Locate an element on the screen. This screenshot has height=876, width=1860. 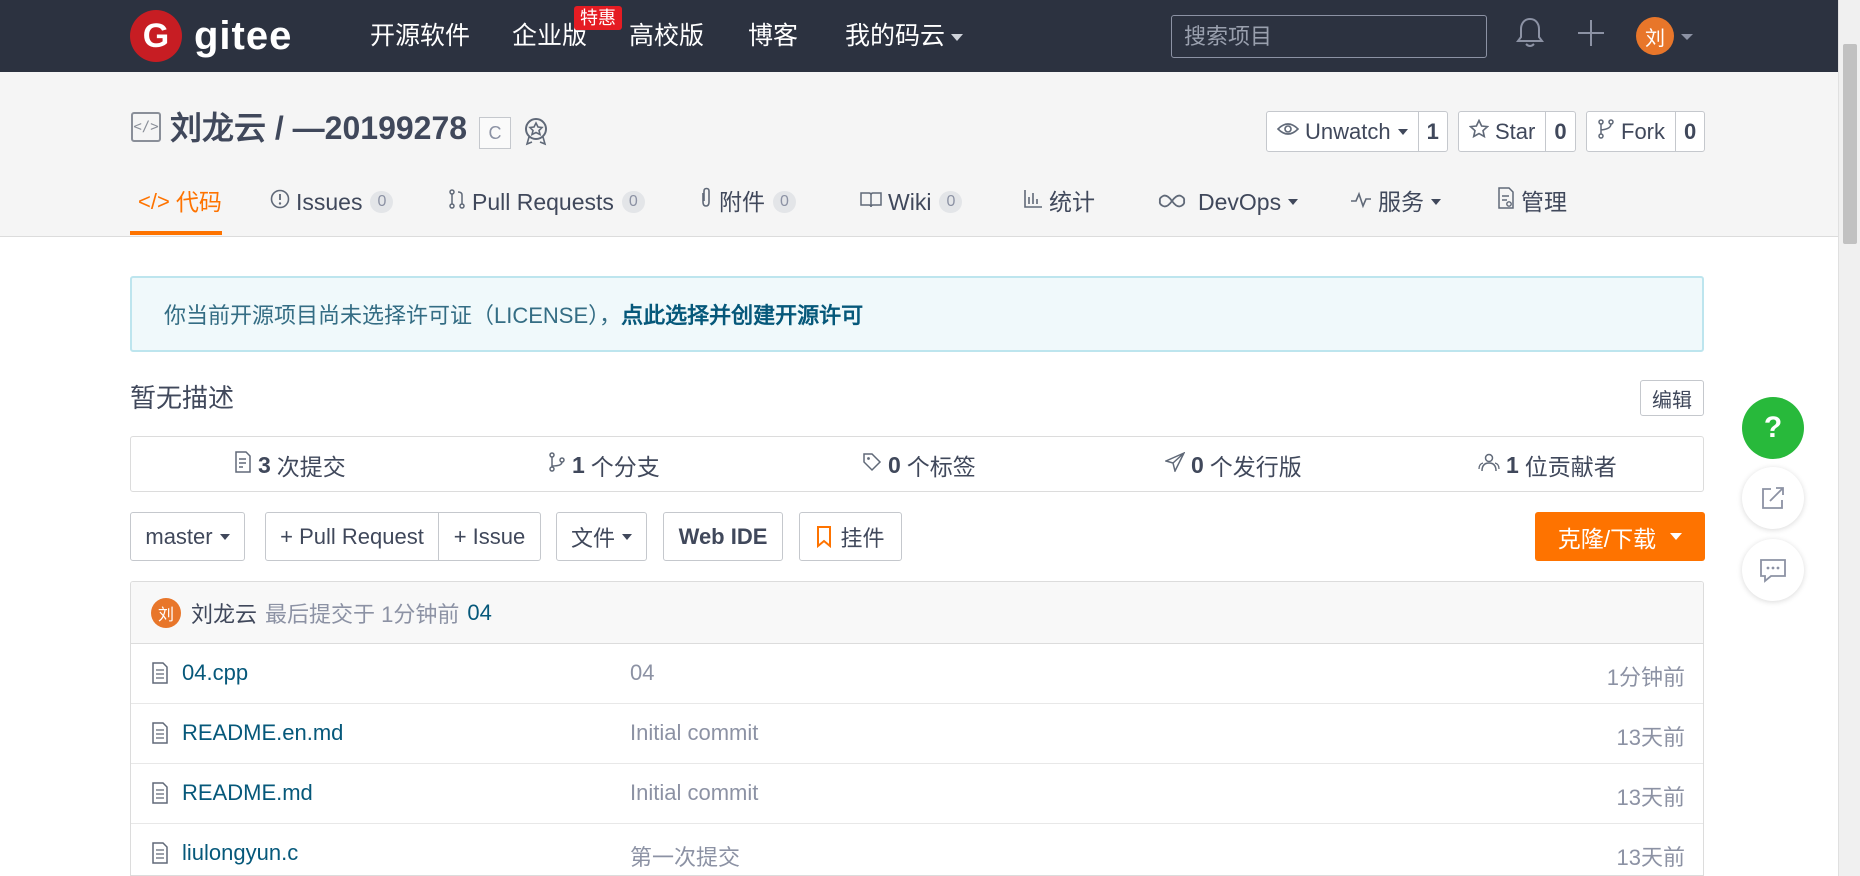
chat-icon is located at coordinates (1773, 571).